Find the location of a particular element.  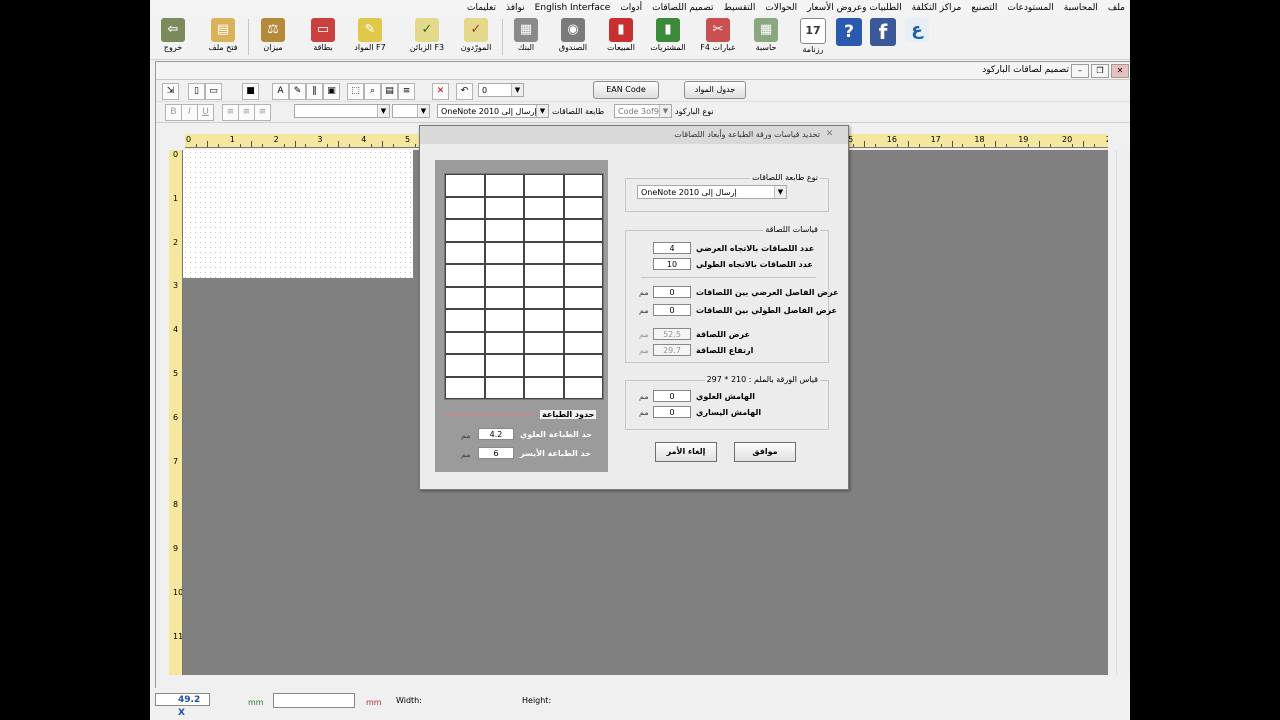

cashbox-button: ◉ الصندوق is located at coordinates (573, 37).